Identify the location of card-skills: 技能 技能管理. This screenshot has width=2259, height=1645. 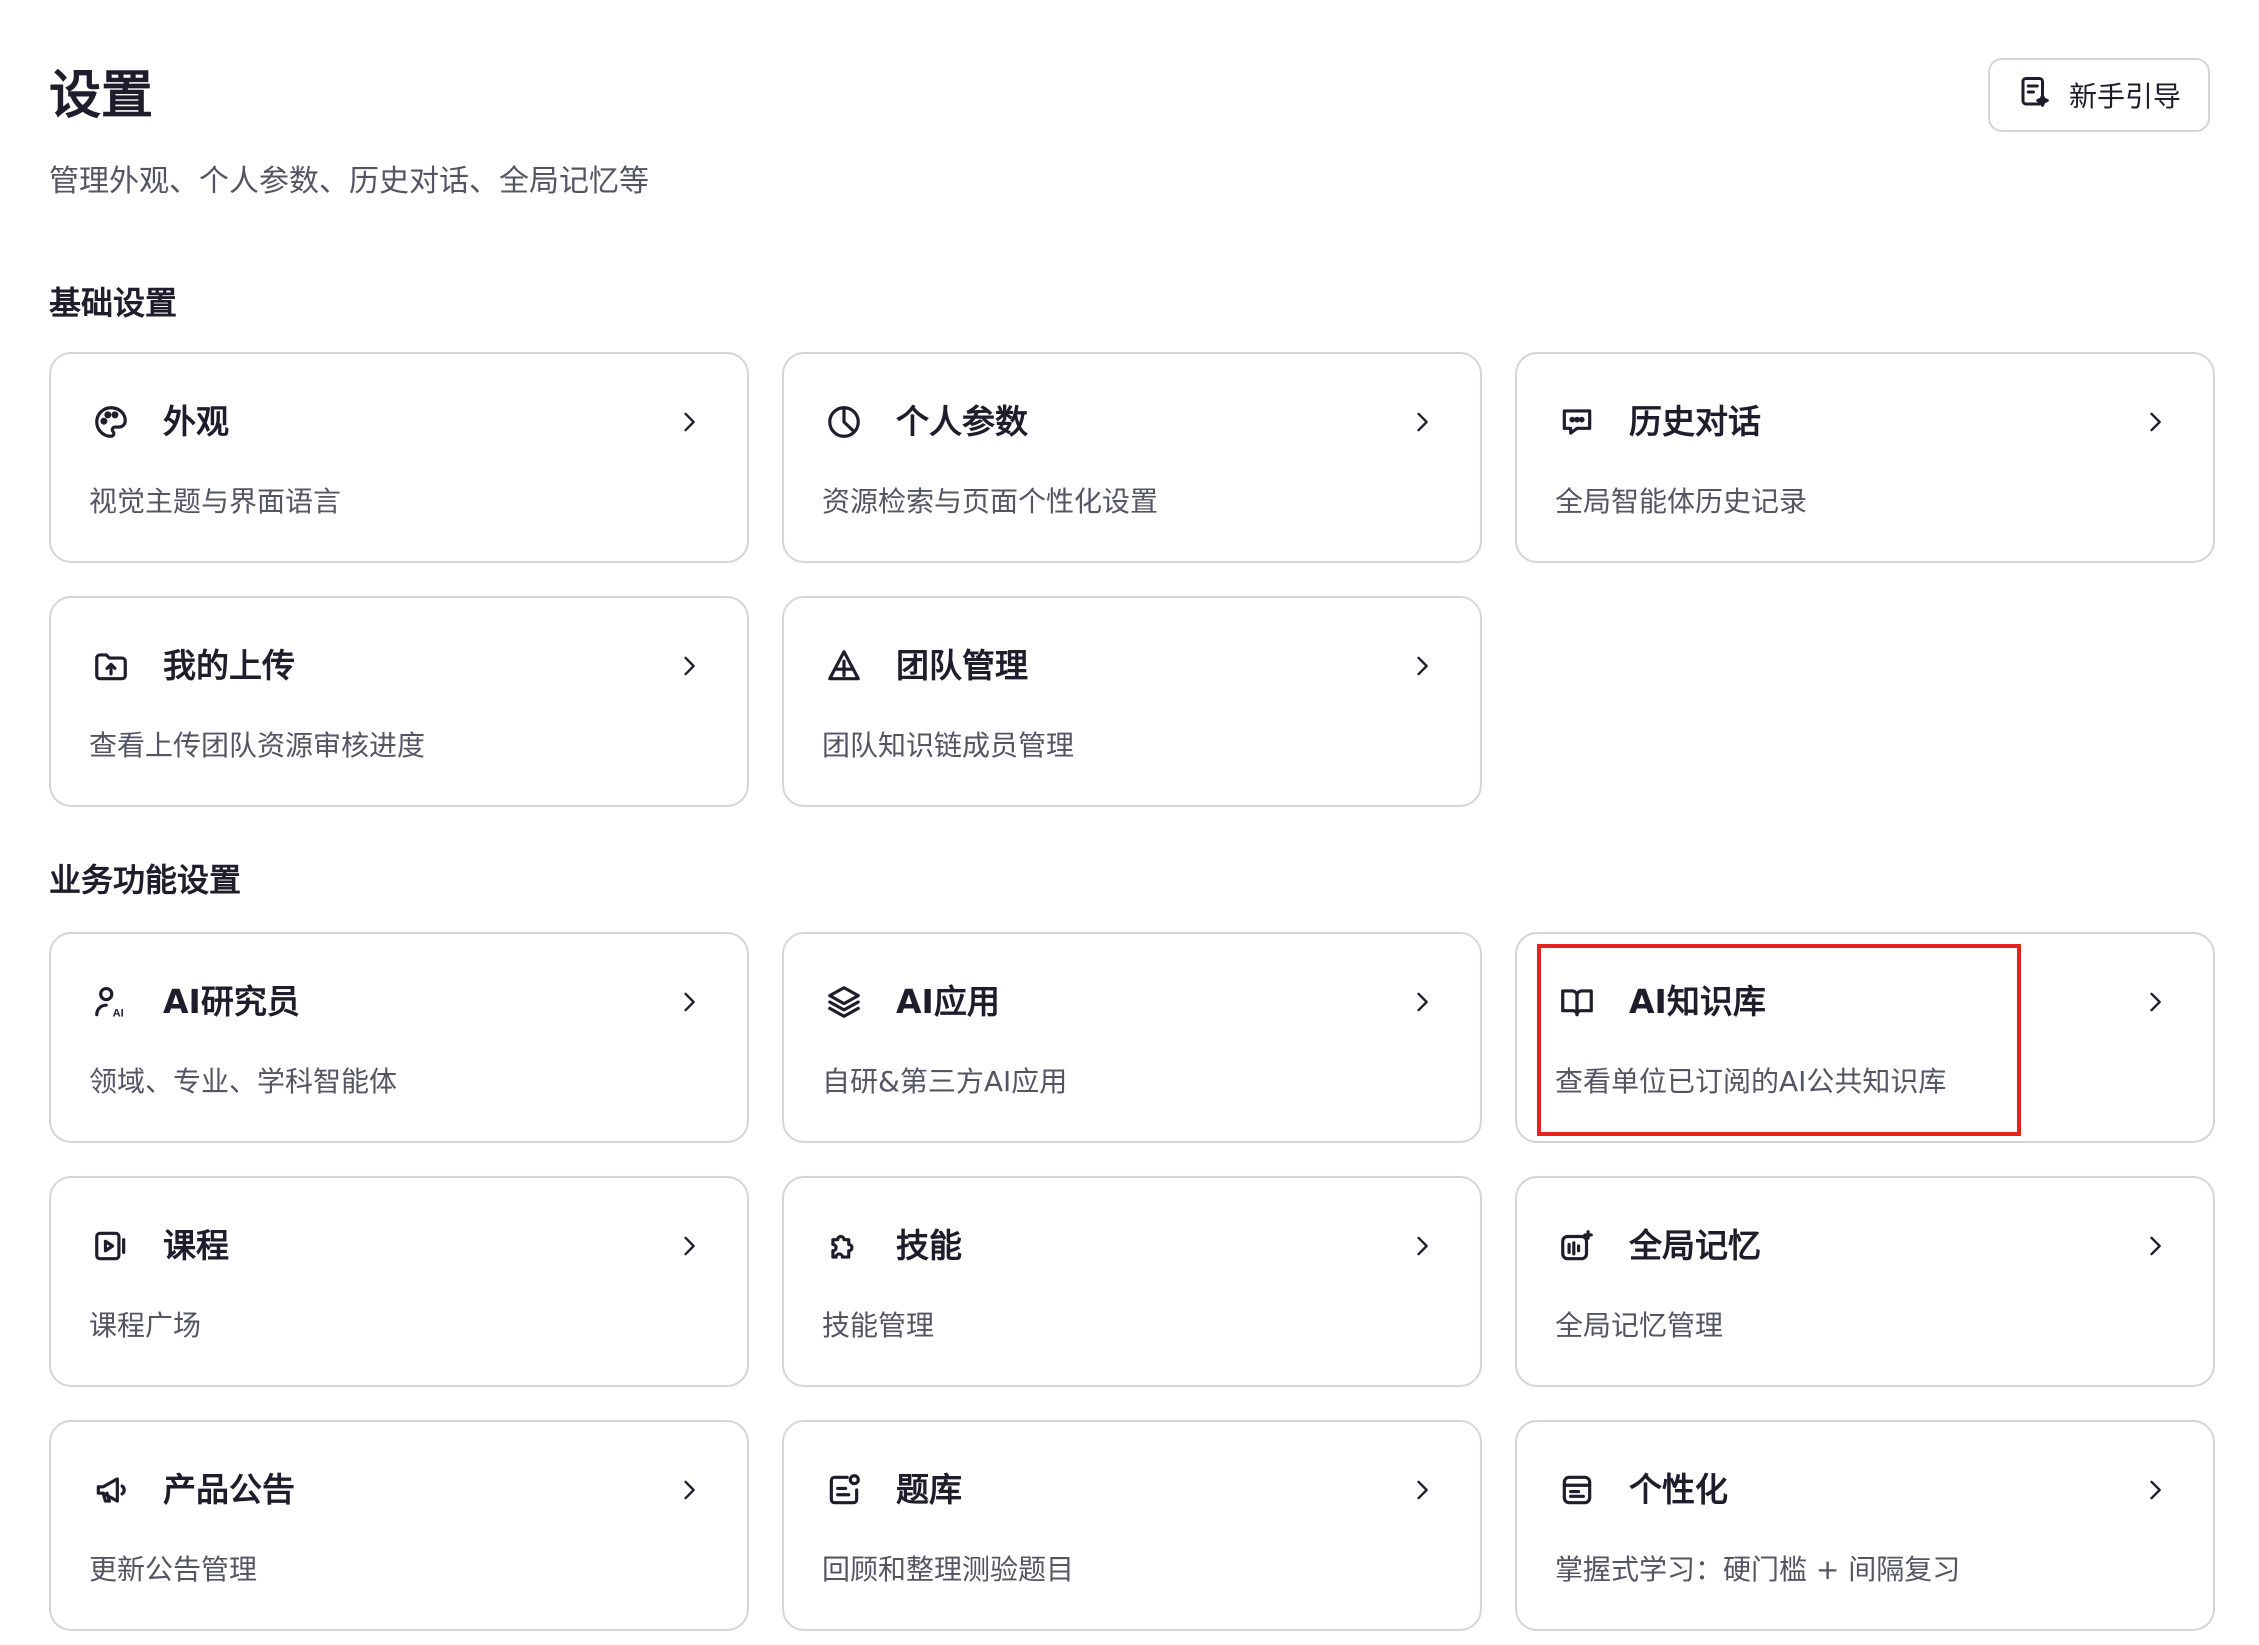
(1132, 1281).